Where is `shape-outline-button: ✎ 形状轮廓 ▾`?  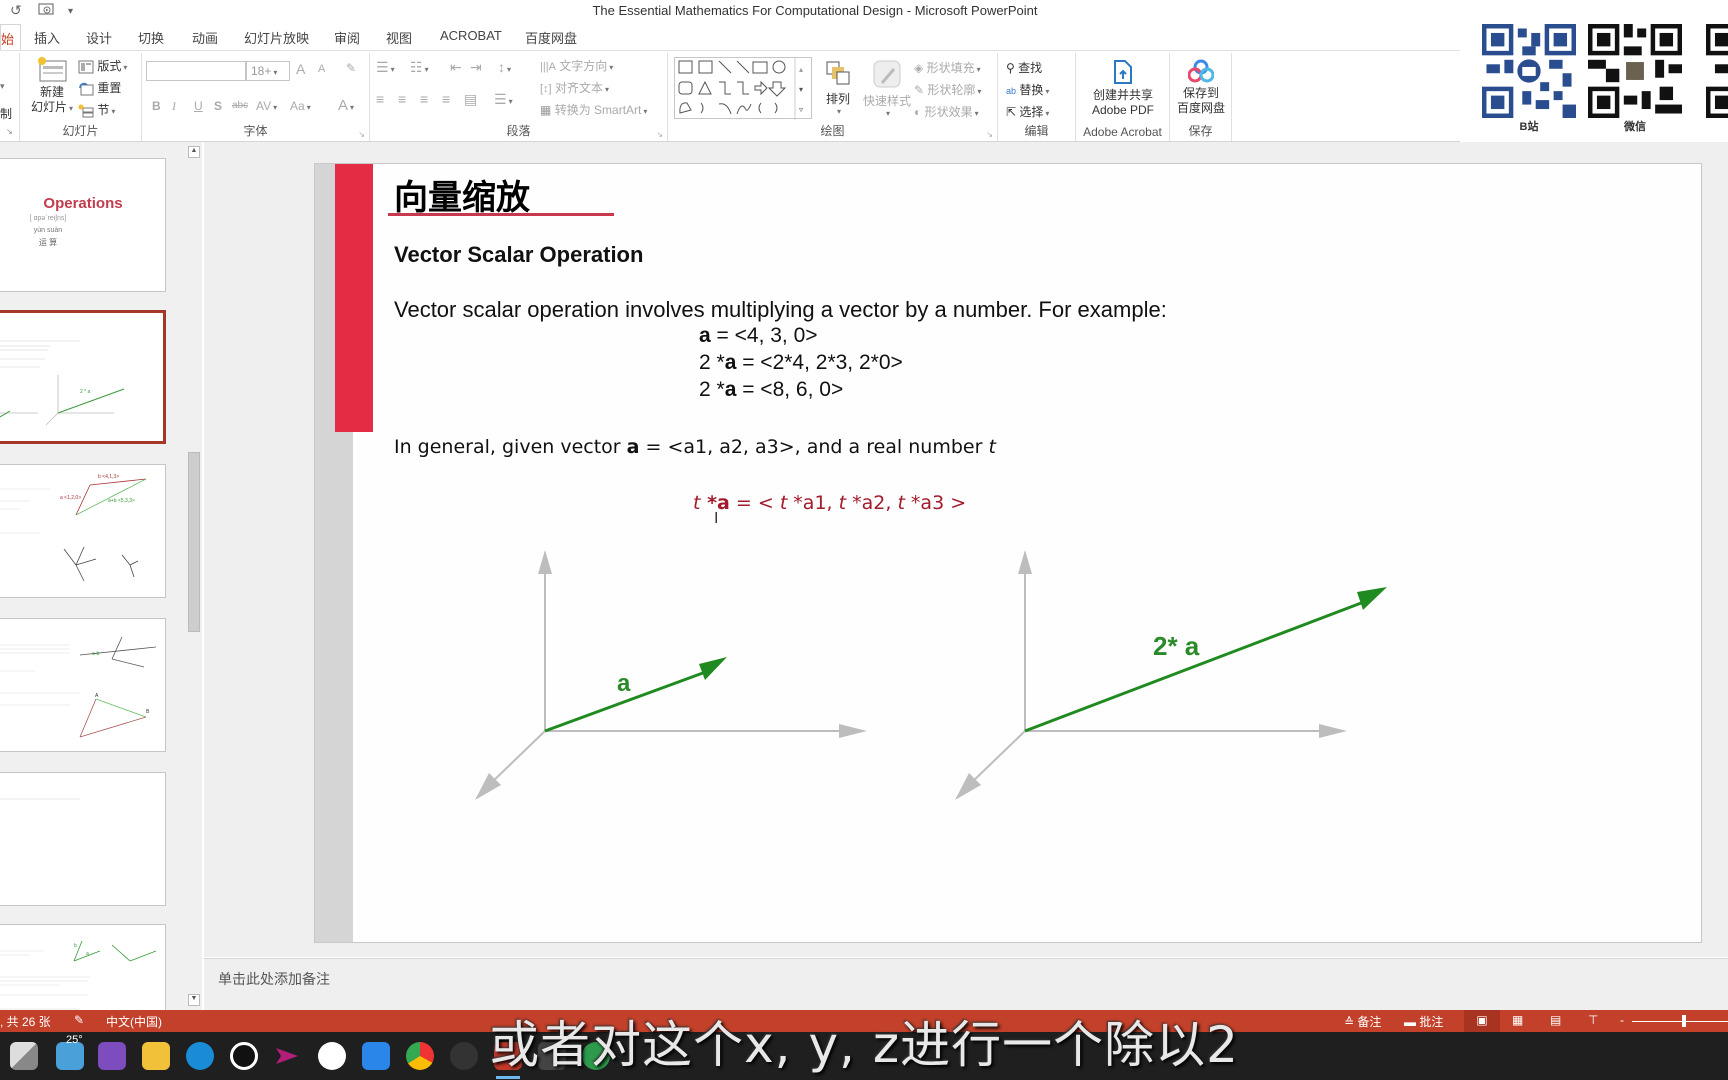 shape-outline-button: ✎ 形状轮廓 ▾ is located at coordinates (947, 89).